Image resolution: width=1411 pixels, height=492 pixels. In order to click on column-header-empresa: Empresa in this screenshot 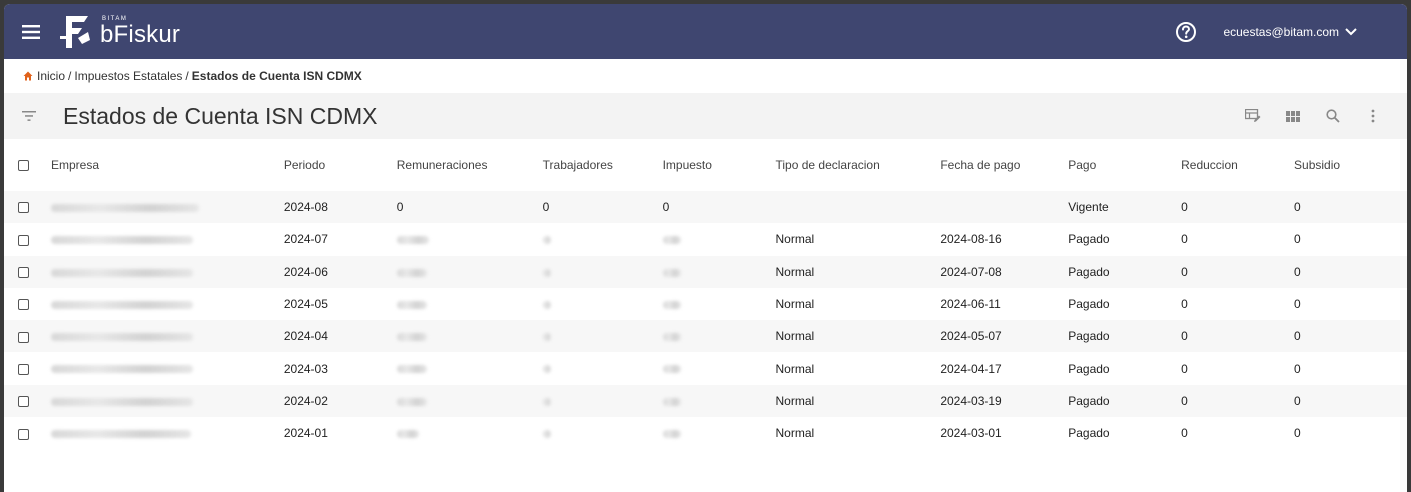, I will do `click(167, 165)`.